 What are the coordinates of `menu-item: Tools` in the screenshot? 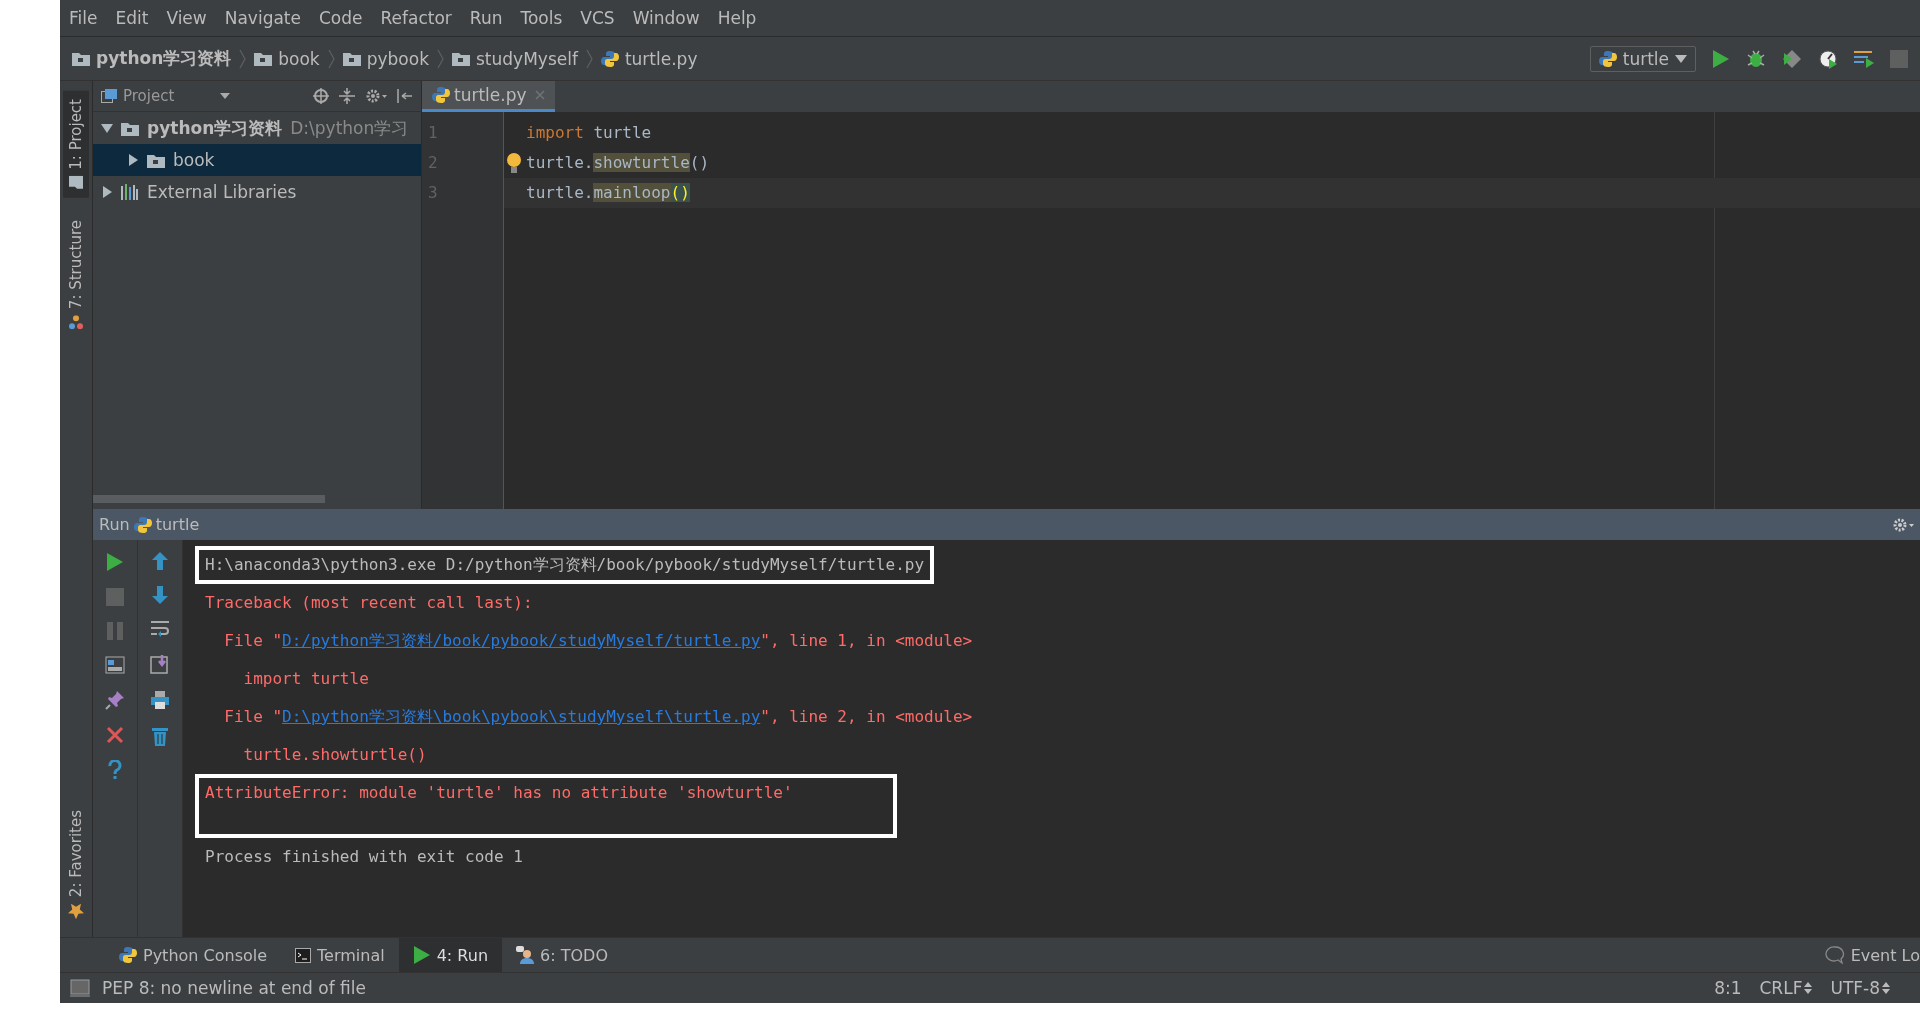 It's located at (541, 18).